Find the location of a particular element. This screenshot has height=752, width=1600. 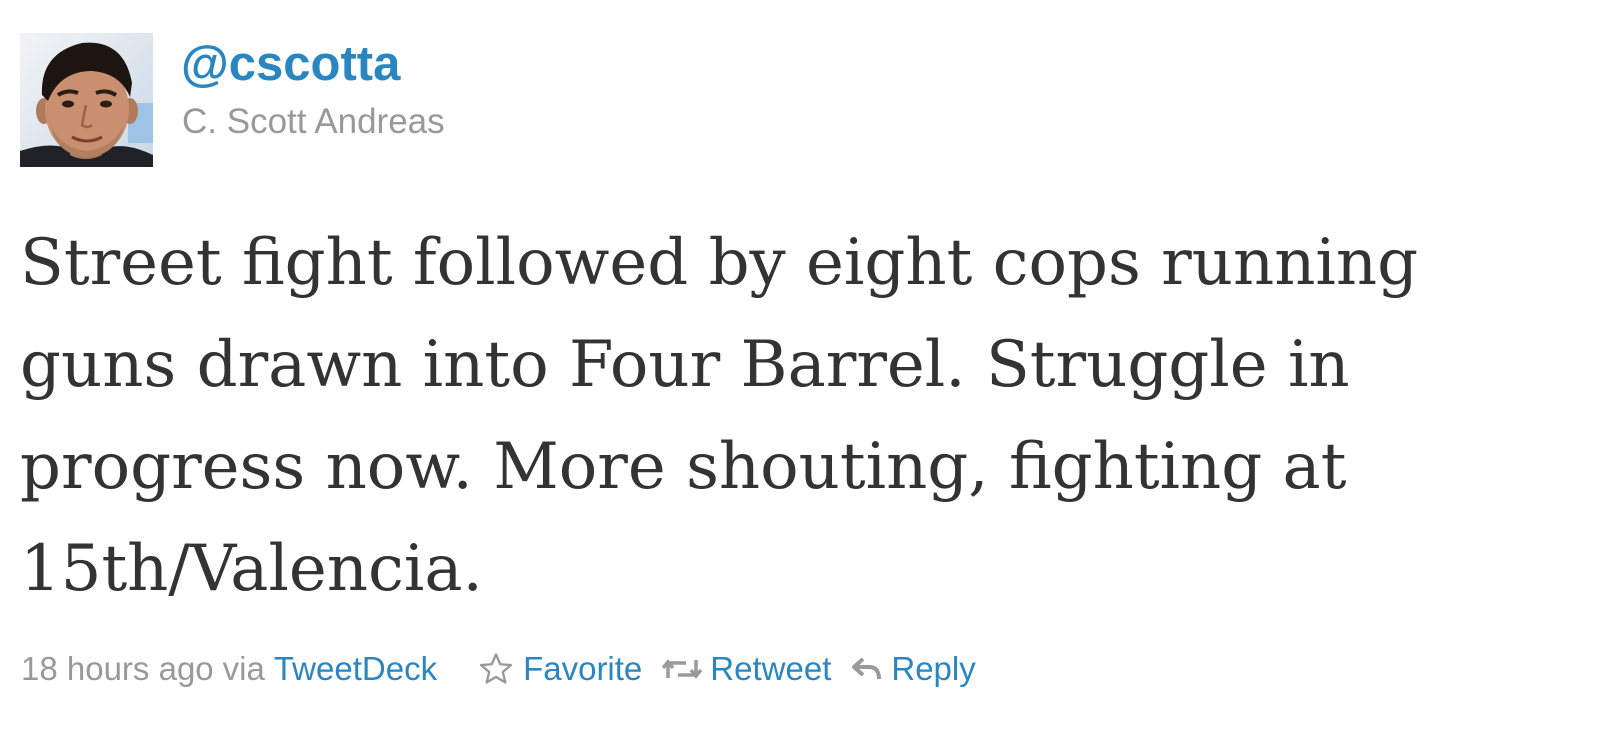

retweet-icon is located at coordinates (682, 669).